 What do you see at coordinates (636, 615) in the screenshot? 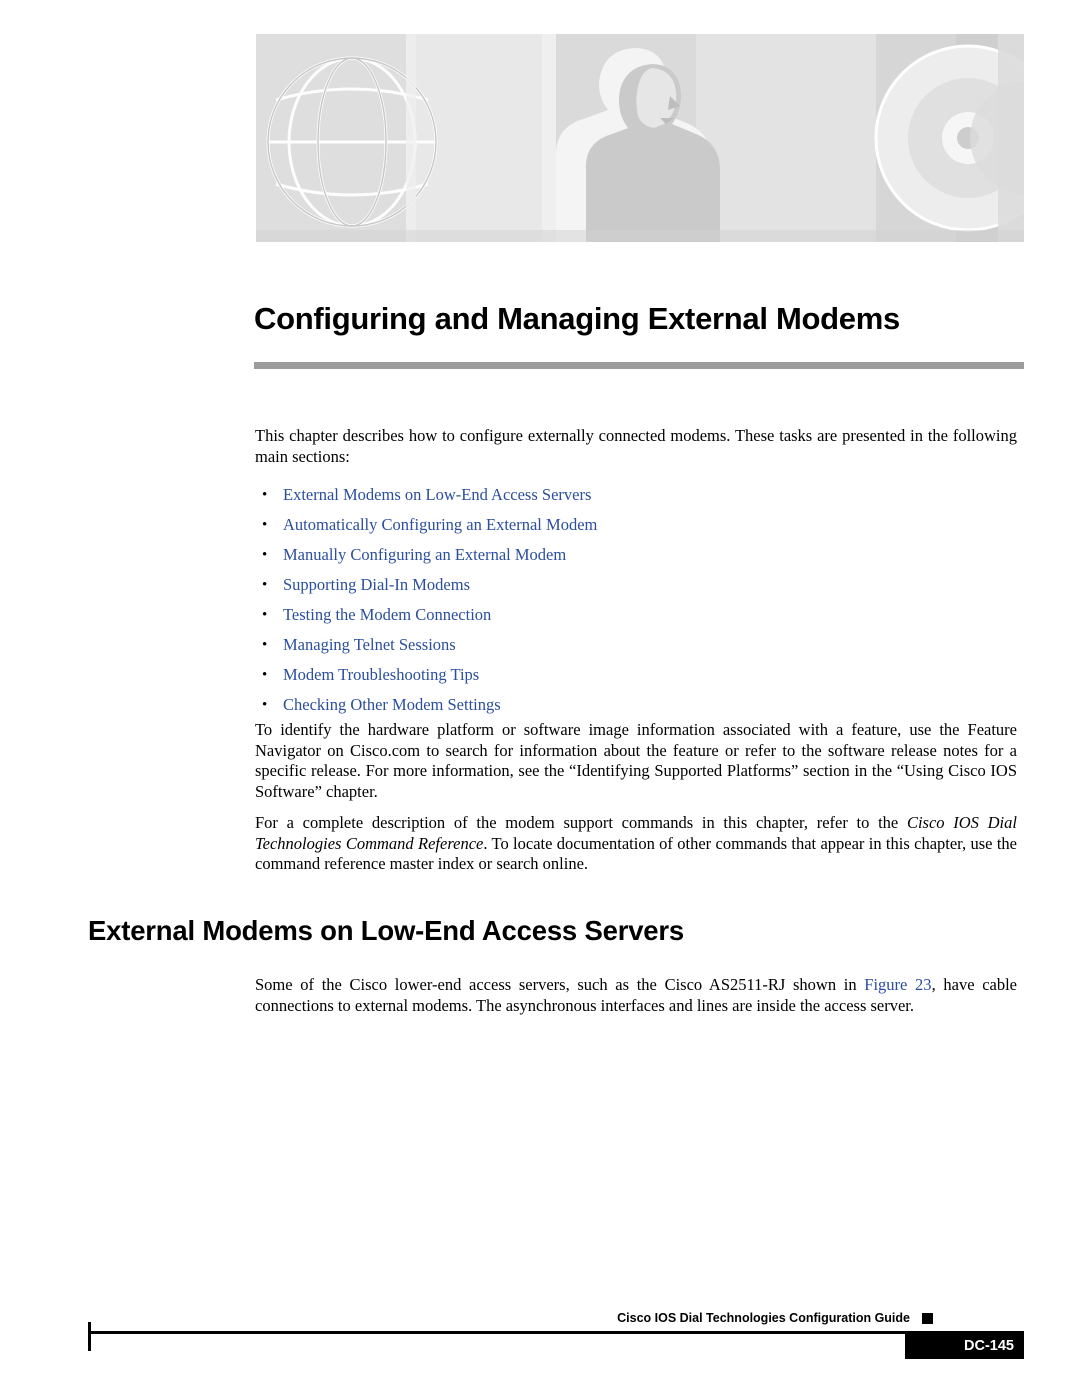
I see `list-item: • Testing the Modem Connection` at bounding box center [636, 615].